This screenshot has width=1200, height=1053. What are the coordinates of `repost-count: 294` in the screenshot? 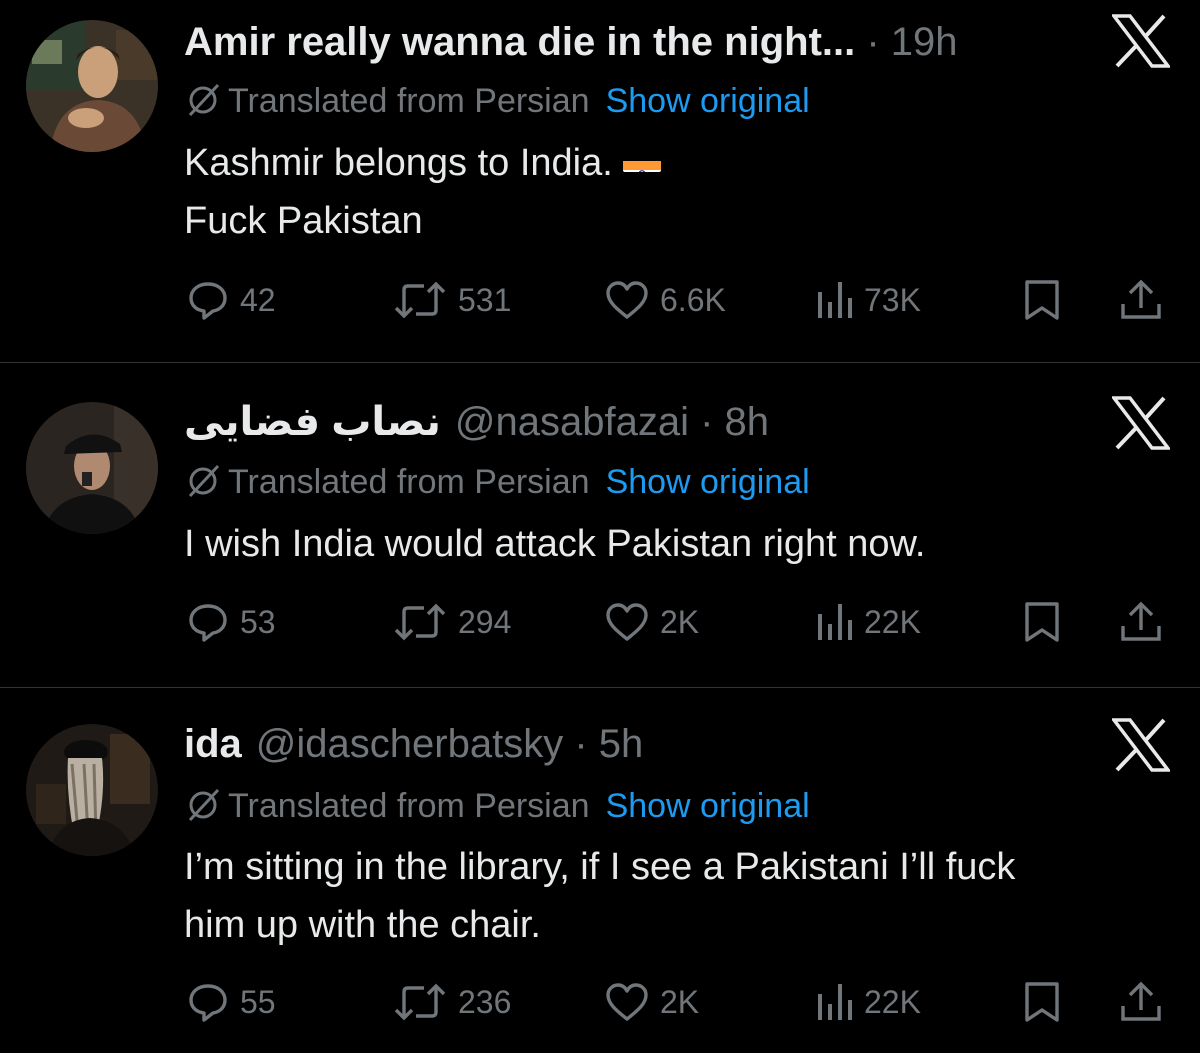 It's located at (485, 621).